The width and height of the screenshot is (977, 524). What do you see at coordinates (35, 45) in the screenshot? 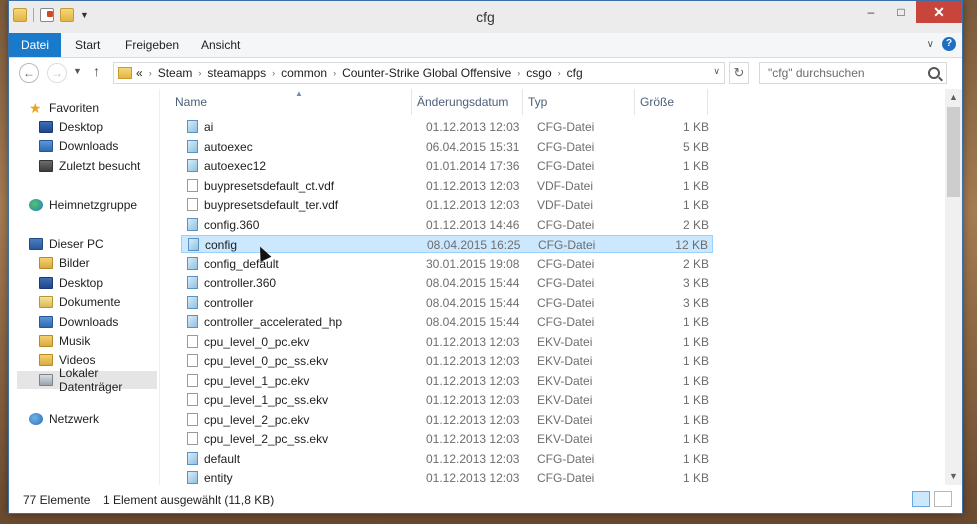
I see `tab-datei: Datei` at bounding box center [35, 45].